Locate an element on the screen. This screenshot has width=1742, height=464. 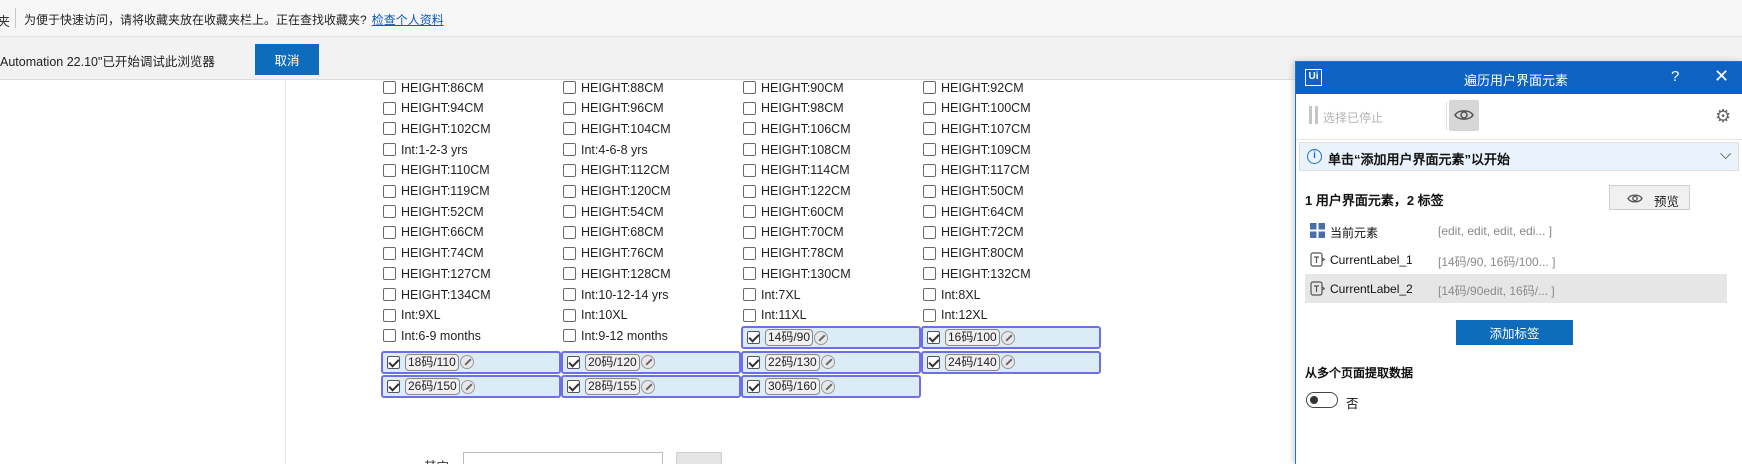
other-input is located at coordinates (563, 458).